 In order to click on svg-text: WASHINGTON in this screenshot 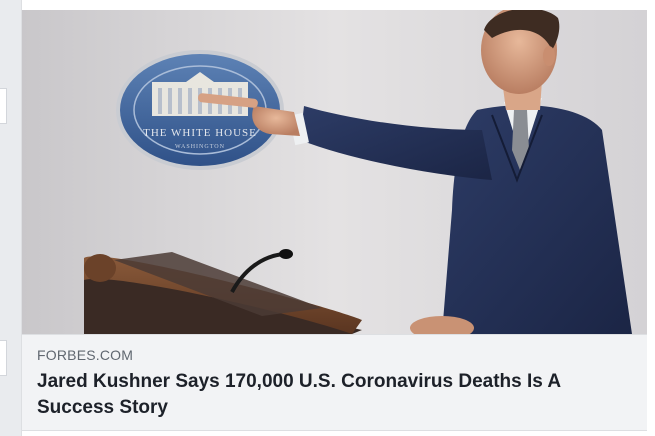, I will do `click(200, 147)`.